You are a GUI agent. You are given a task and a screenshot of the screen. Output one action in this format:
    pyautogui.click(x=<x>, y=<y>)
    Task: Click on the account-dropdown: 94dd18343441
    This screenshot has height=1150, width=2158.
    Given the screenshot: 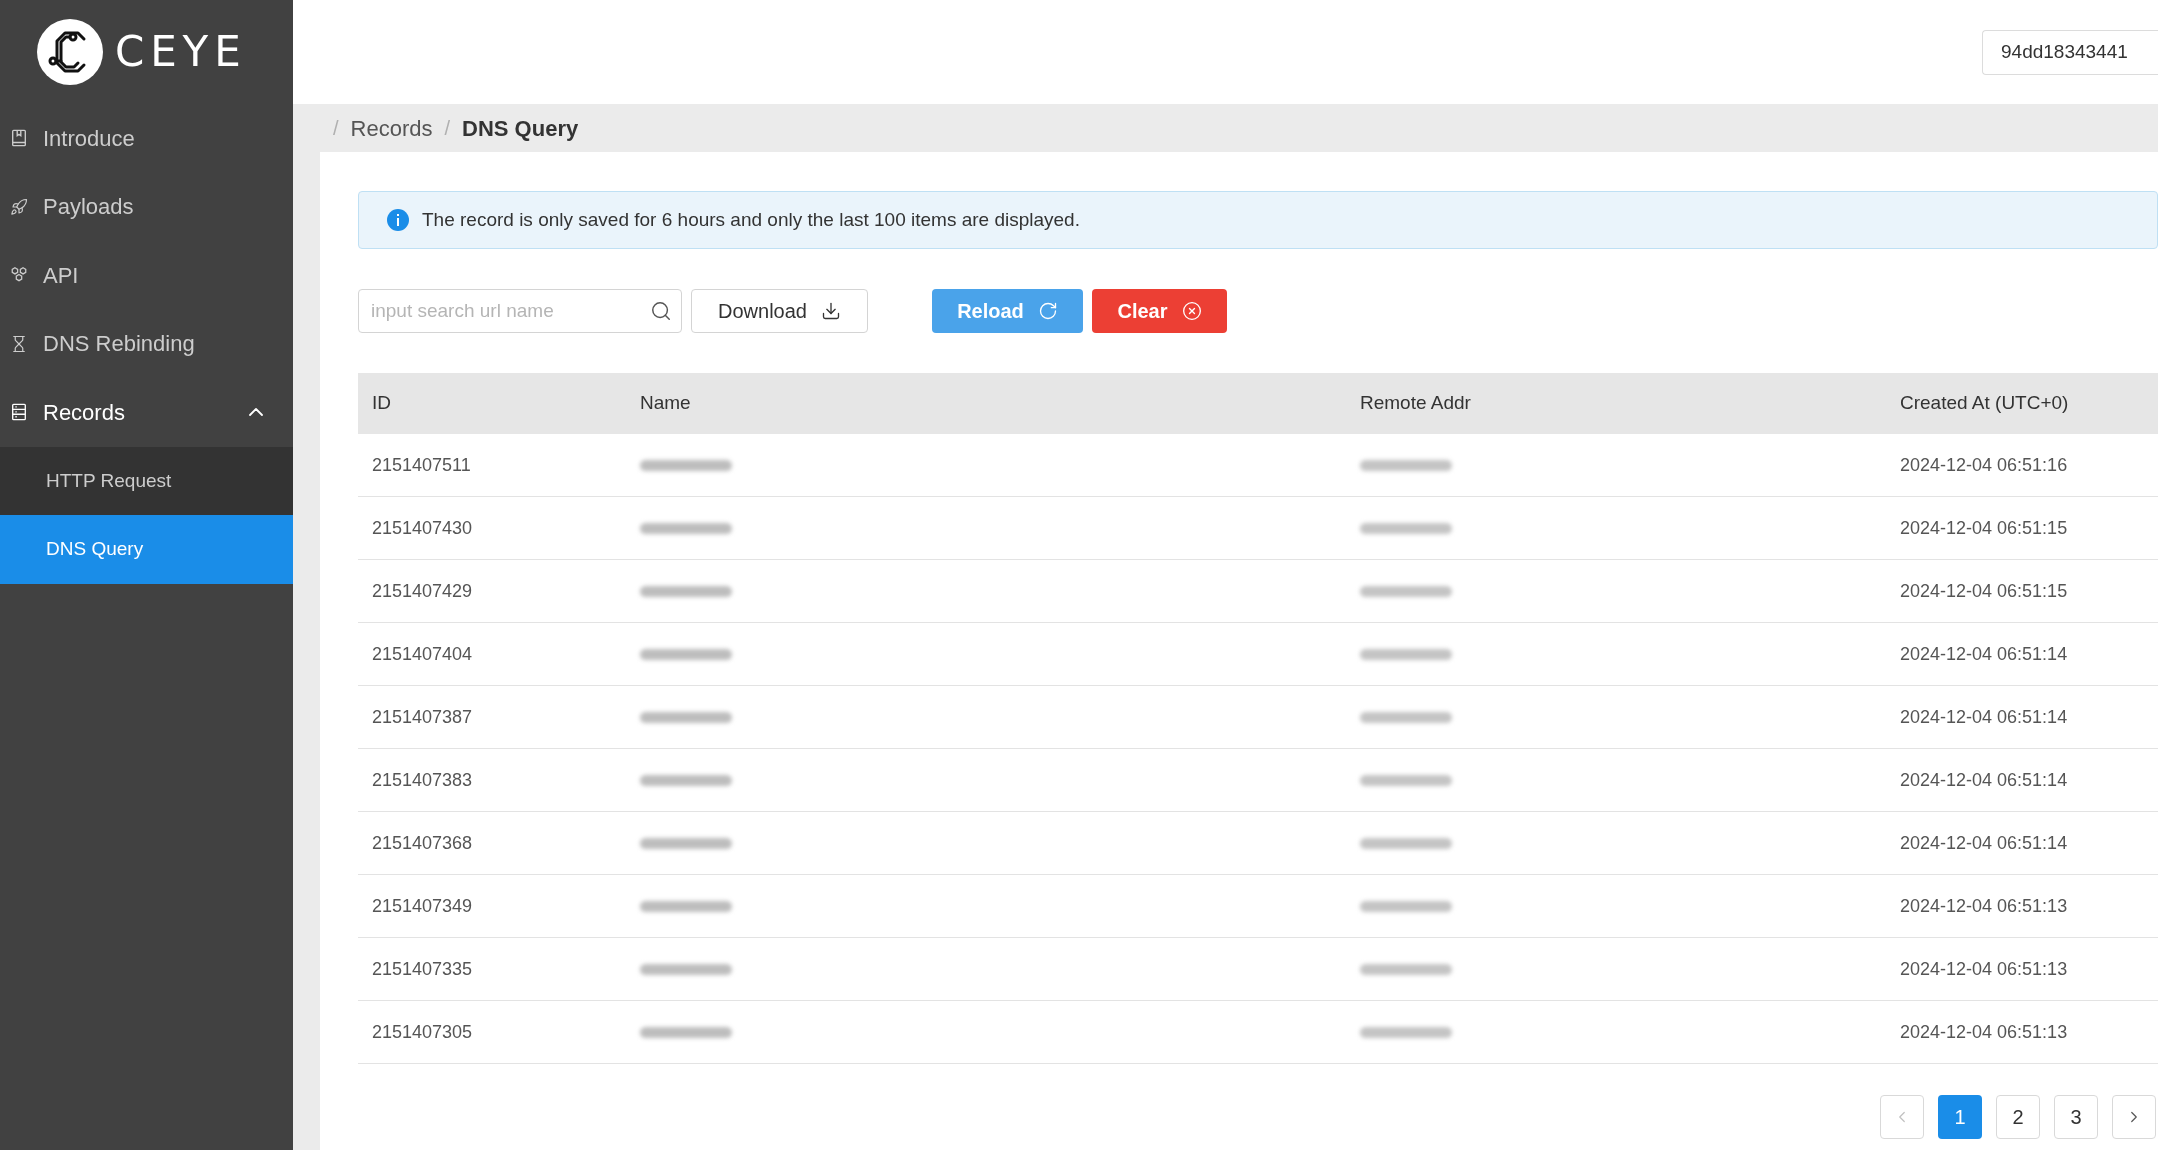 What is the action you would take?
    pyautogui.click(x=2070, y=52)
    